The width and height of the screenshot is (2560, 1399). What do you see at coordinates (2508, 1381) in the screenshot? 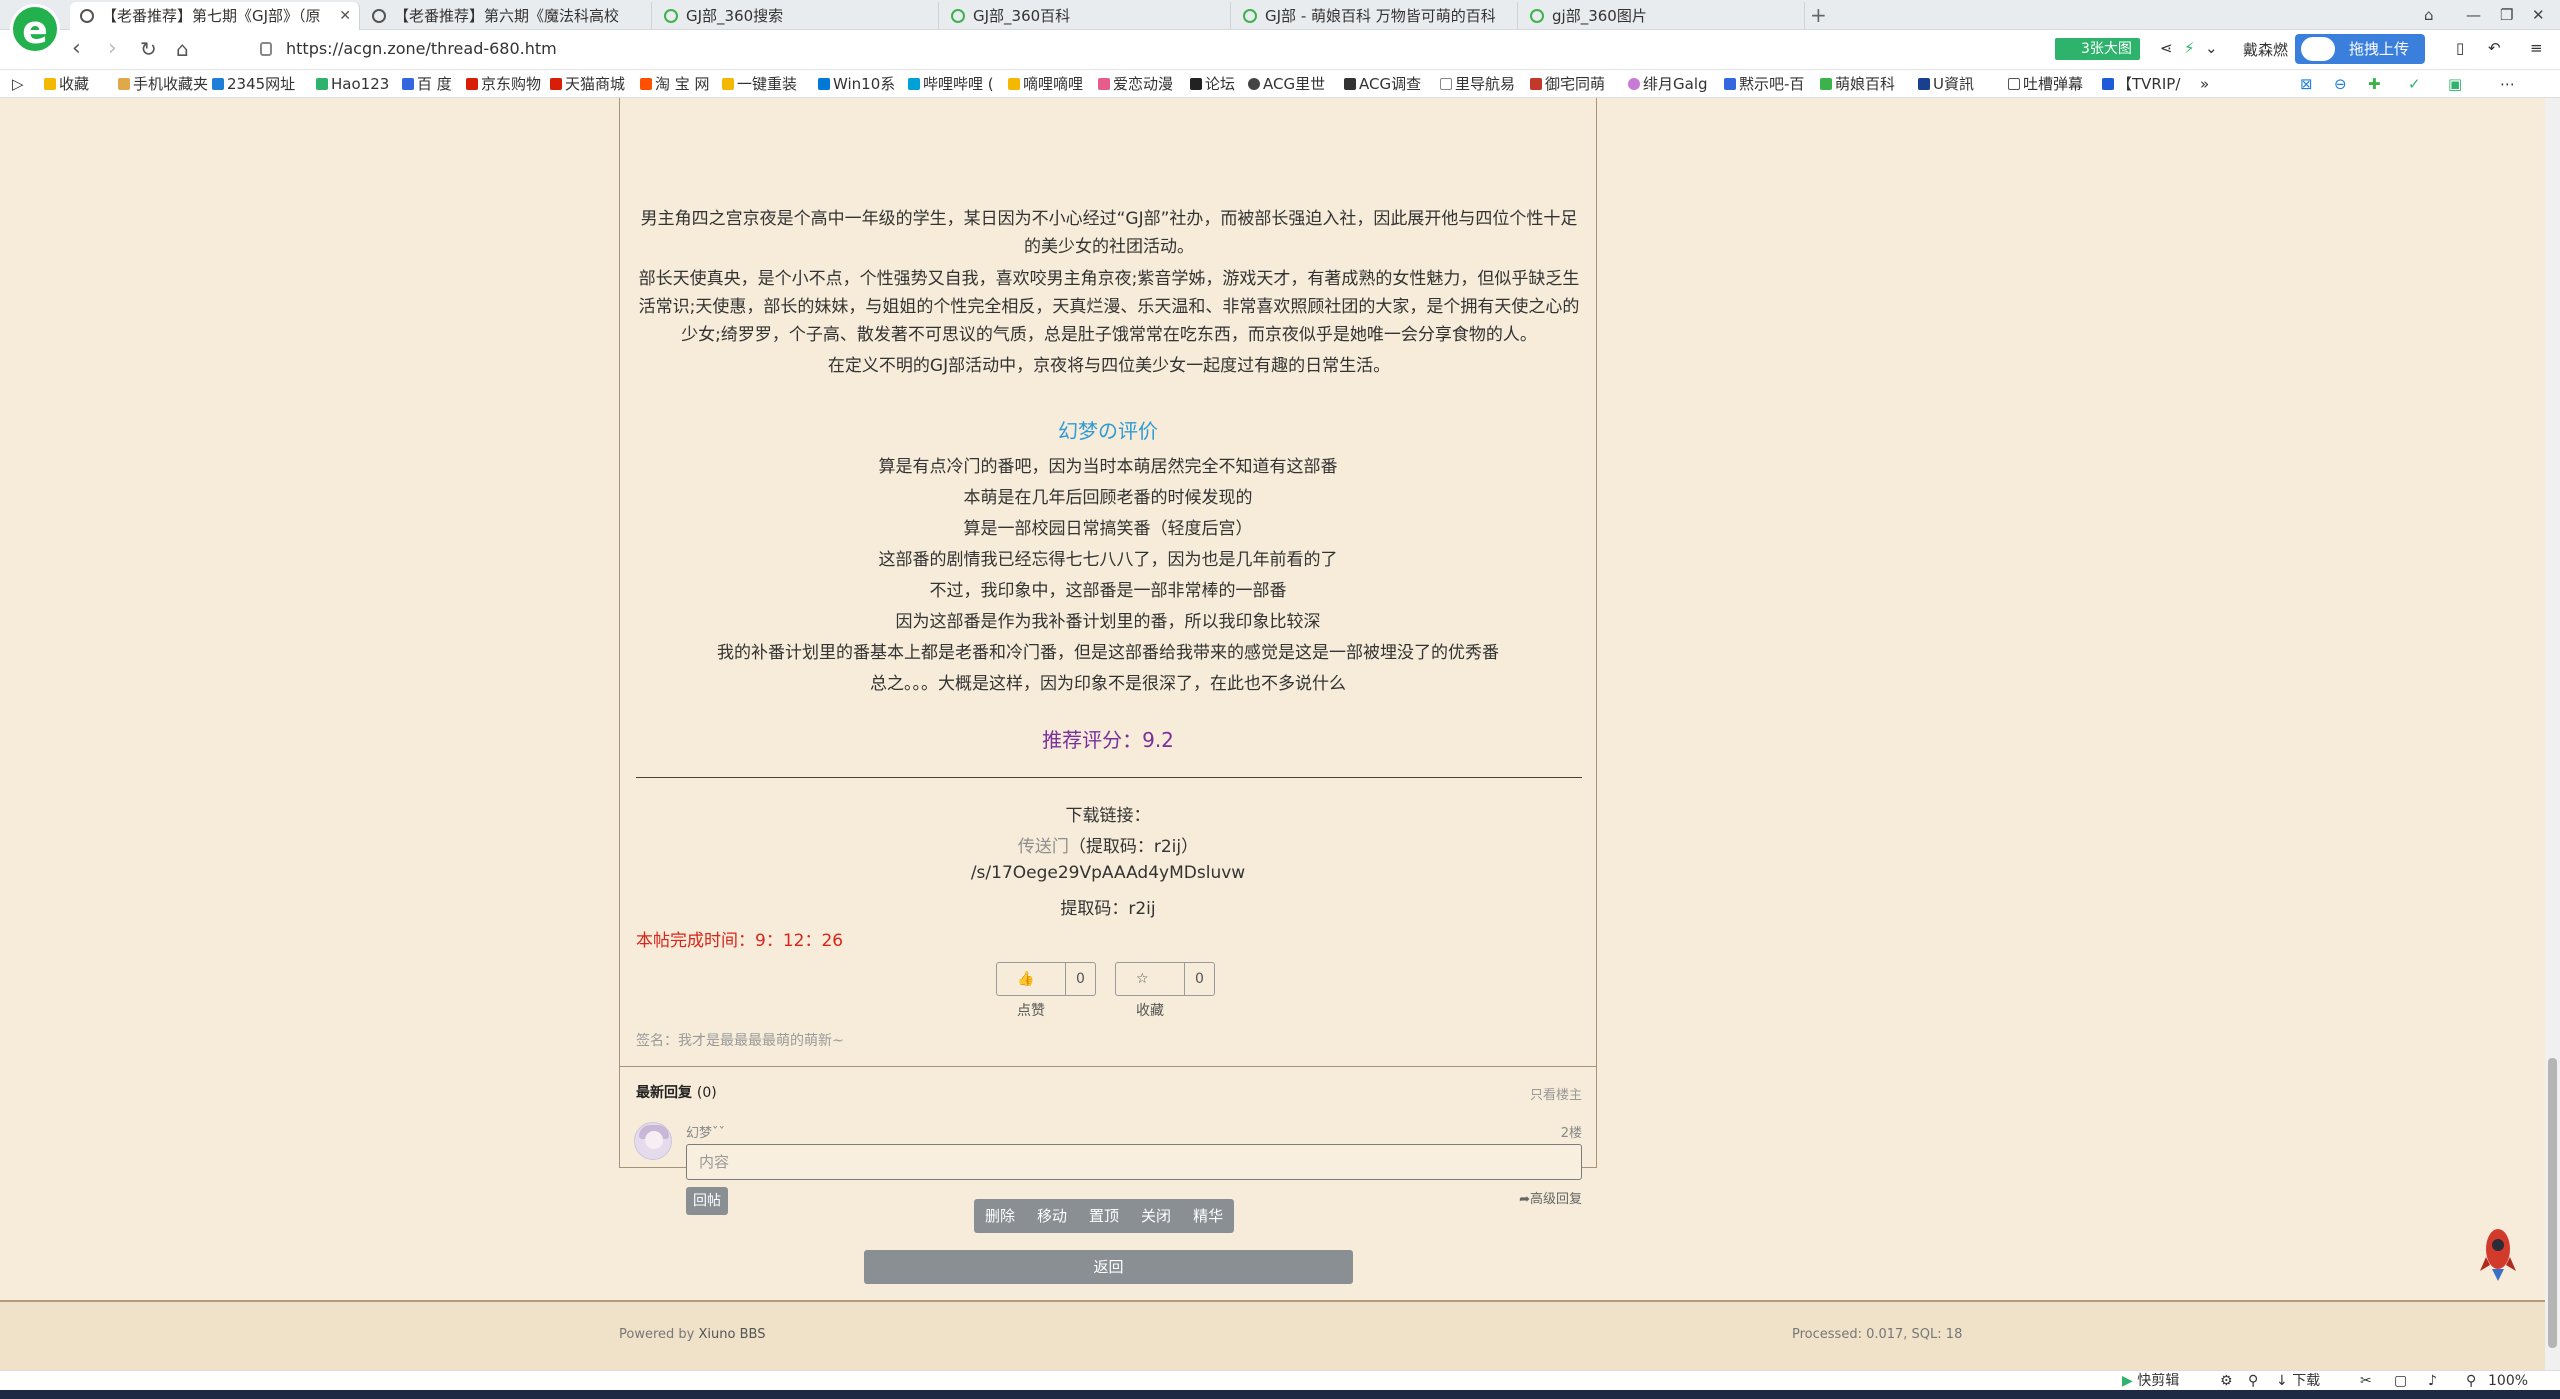
I see `zoom-level: 100%` at bounding box center [2508, 1381].